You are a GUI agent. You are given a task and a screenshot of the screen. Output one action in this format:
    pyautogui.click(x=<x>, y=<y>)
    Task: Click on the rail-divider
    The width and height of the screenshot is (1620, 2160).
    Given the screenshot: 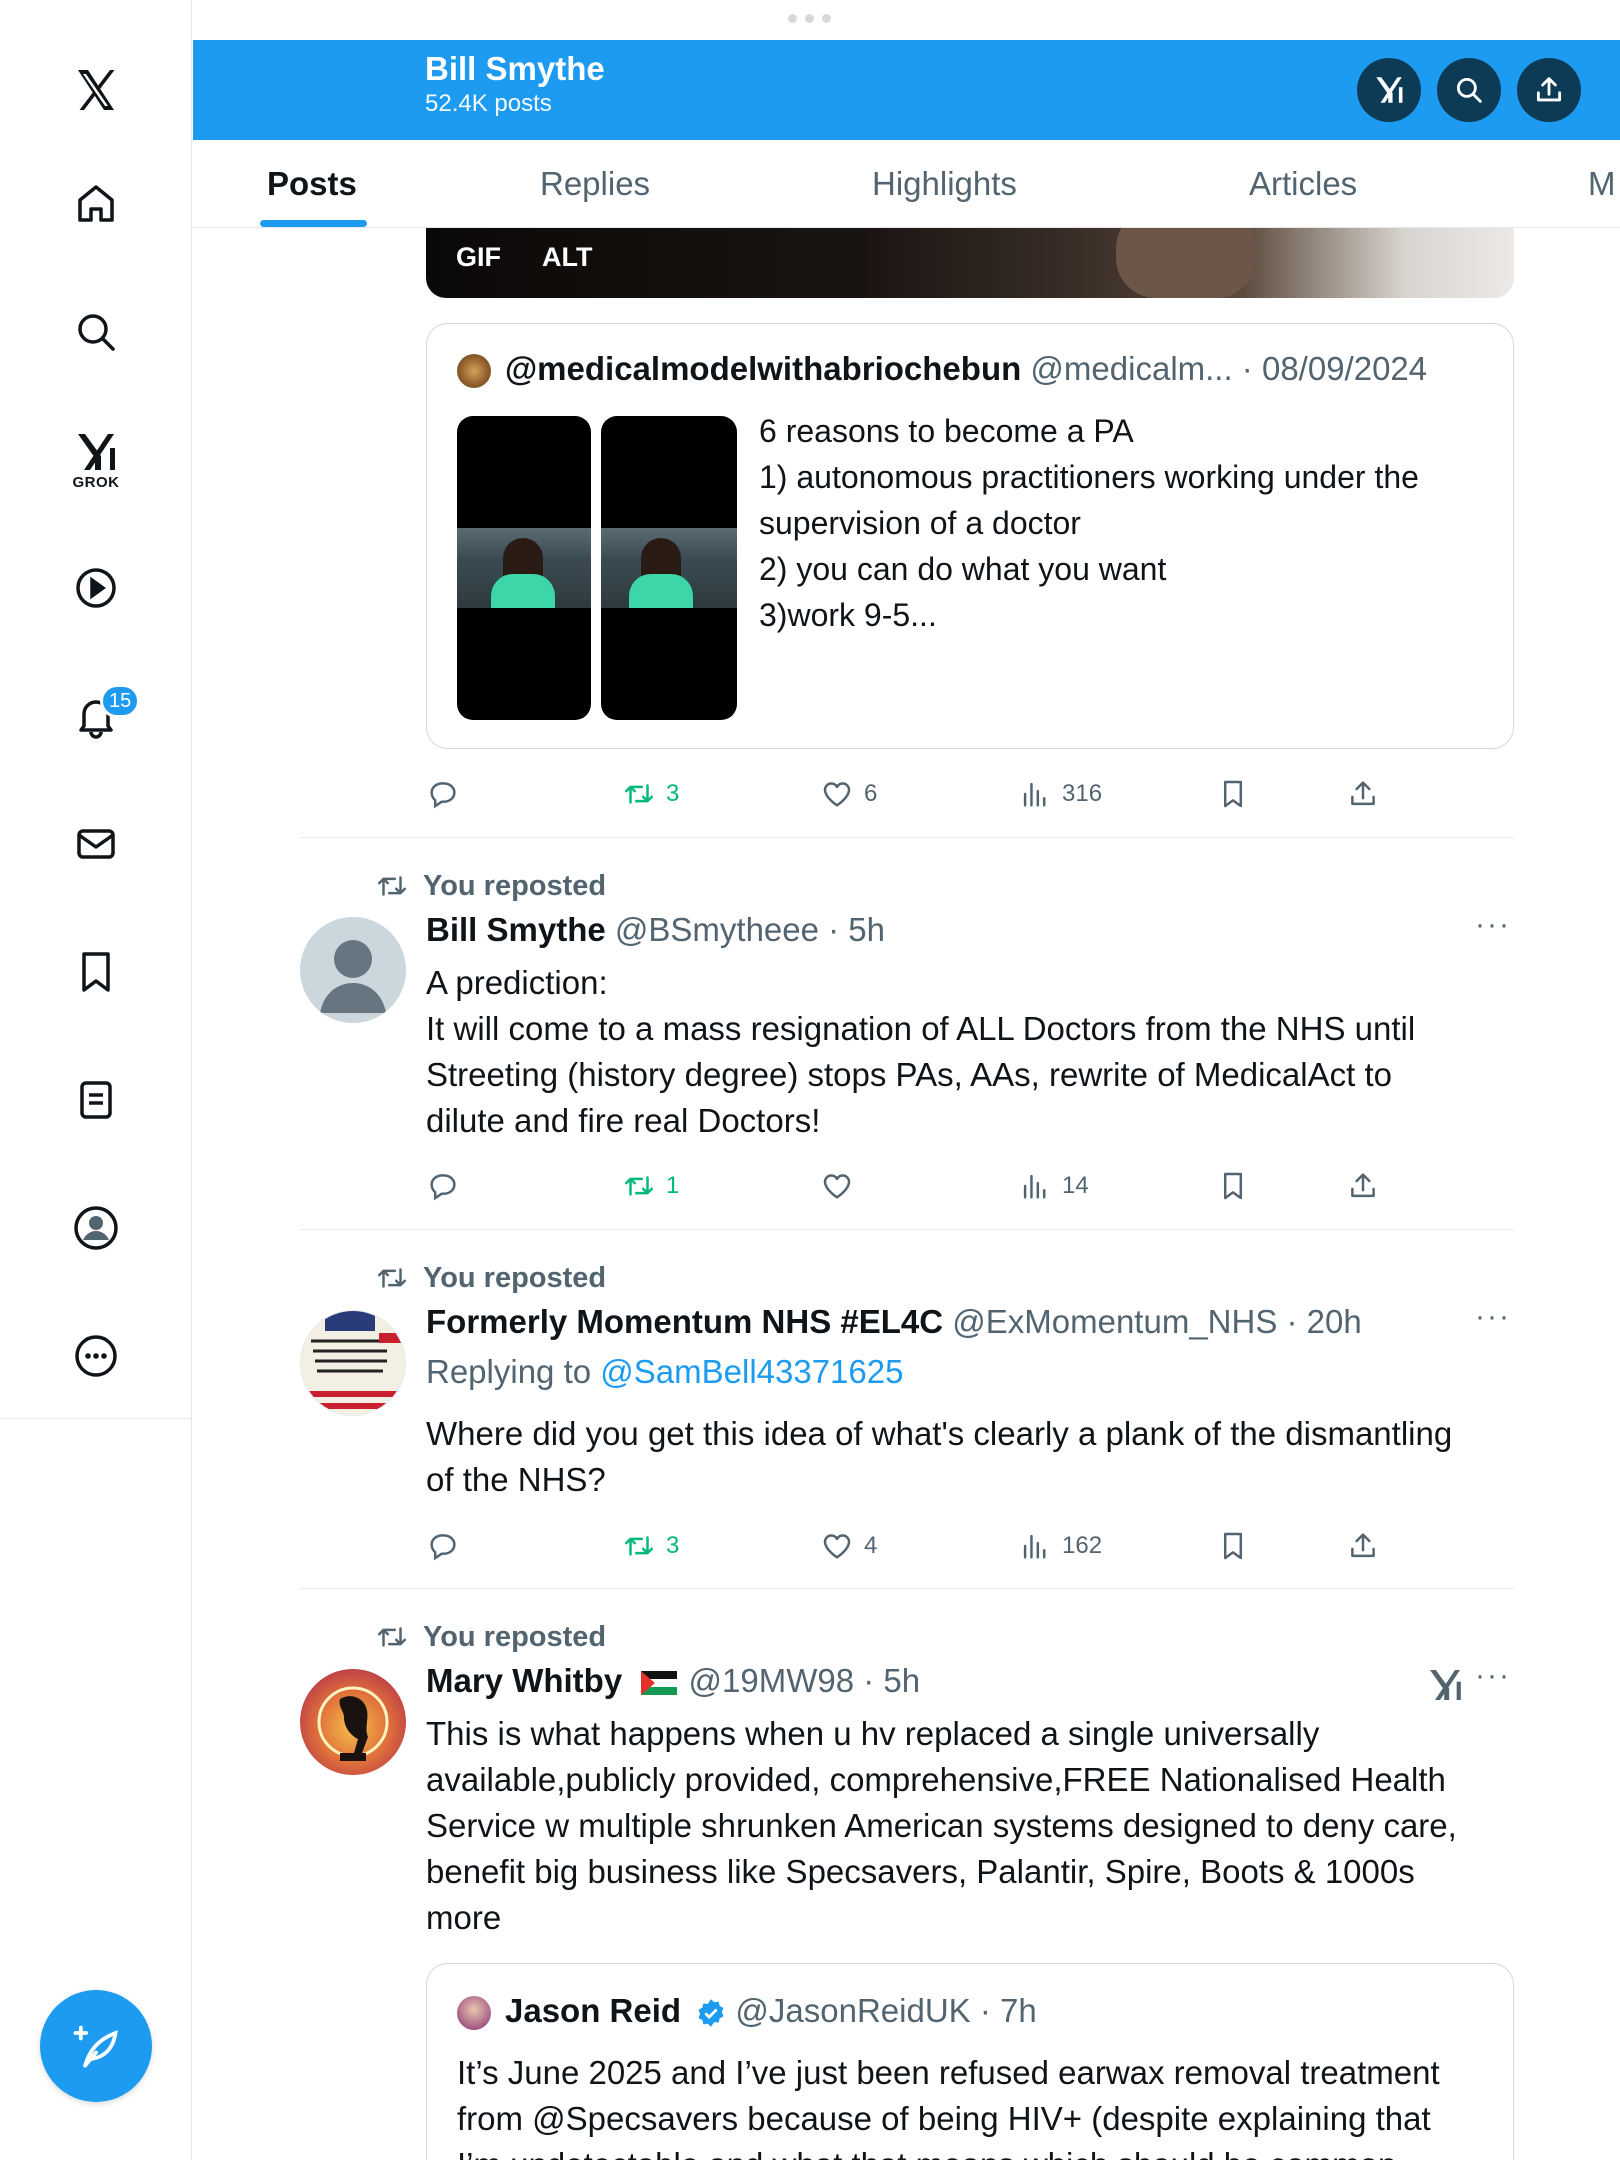 What is the action you would take?
    pyautogui.click(x=96, y=1418)
    